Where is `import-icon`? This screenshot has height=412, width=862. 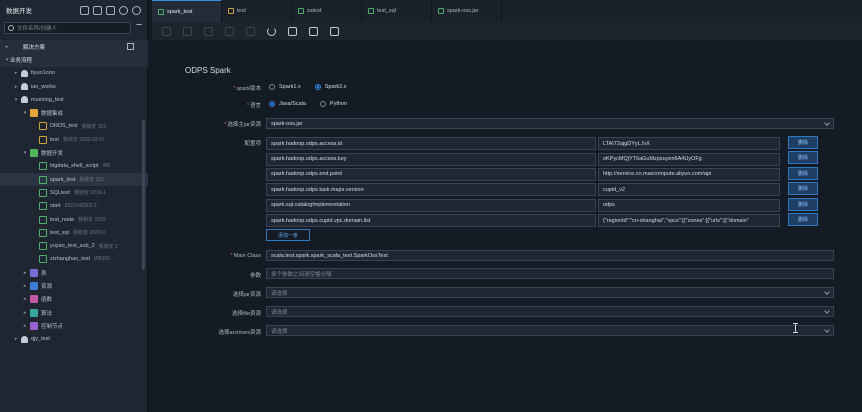 import-icon is located at coordinates (110, 10).